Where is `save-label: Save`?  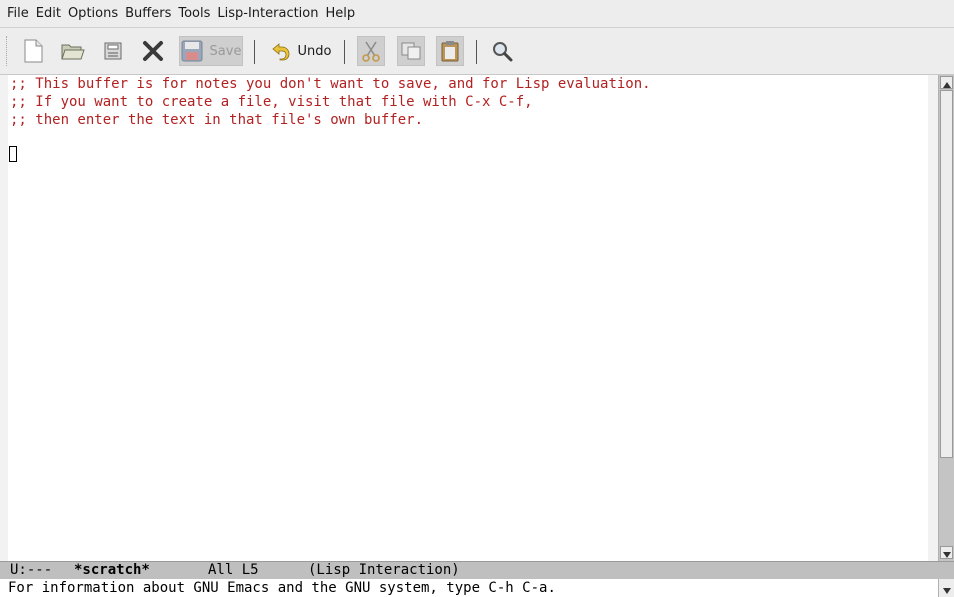 save-label: Save is located at coordinates (225, 51).